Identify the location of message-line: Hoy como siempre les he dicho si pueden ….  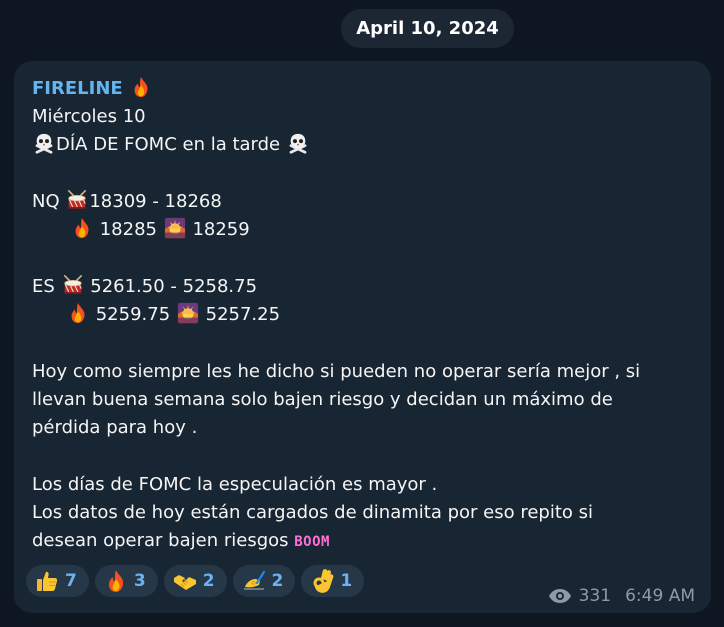
(371, 372).